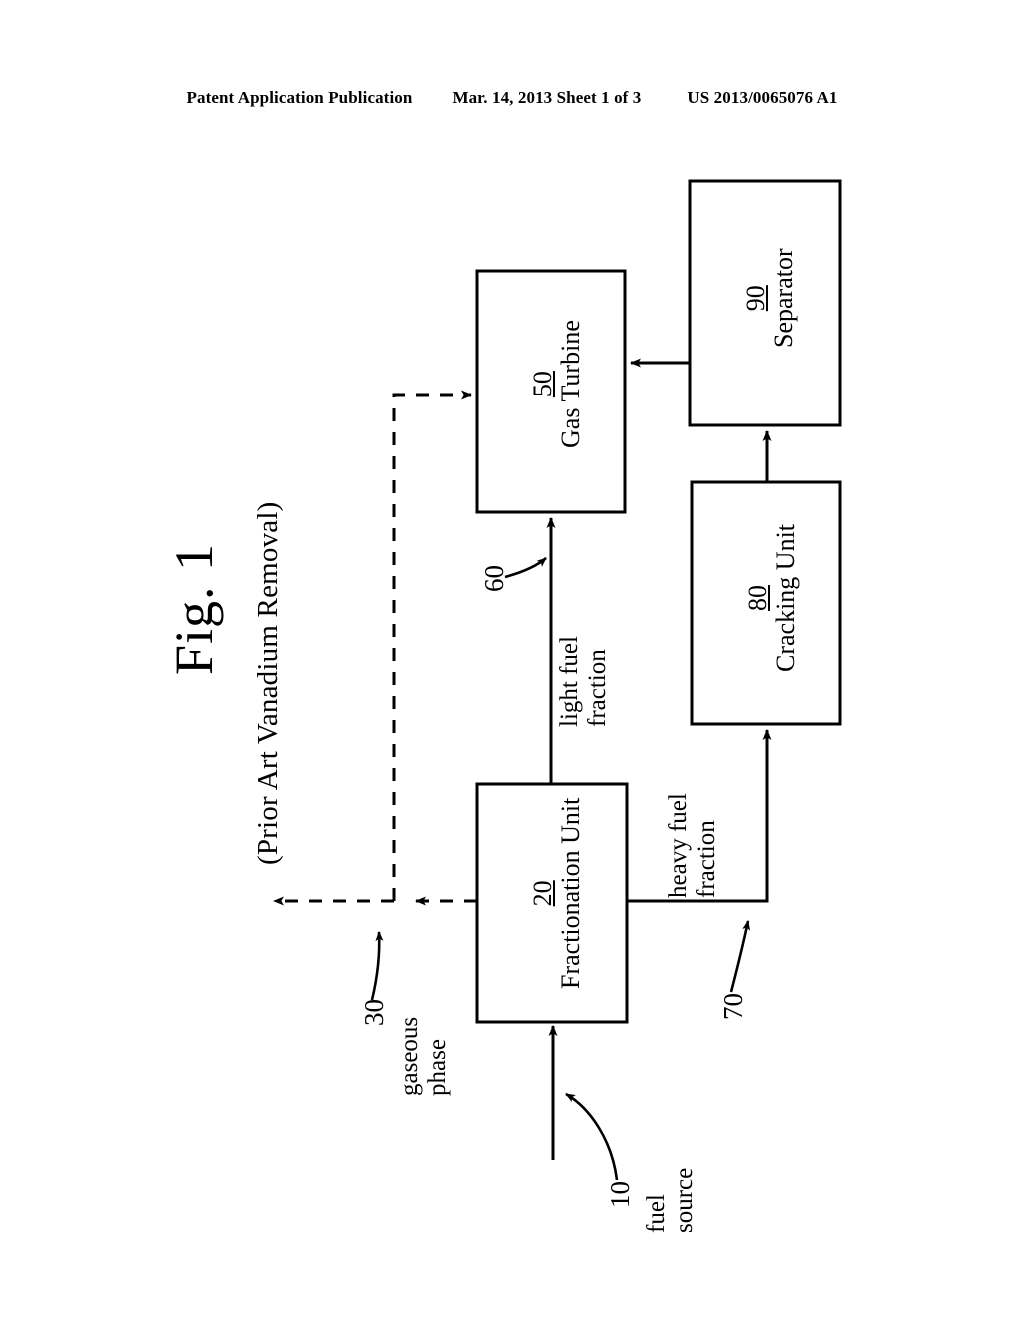 This screenshot has height=1320, width=1024. What do you see at coordinates (542, 384) in the screenshot?
I see `box-number-50: 50` at bounding box center [542, 384].